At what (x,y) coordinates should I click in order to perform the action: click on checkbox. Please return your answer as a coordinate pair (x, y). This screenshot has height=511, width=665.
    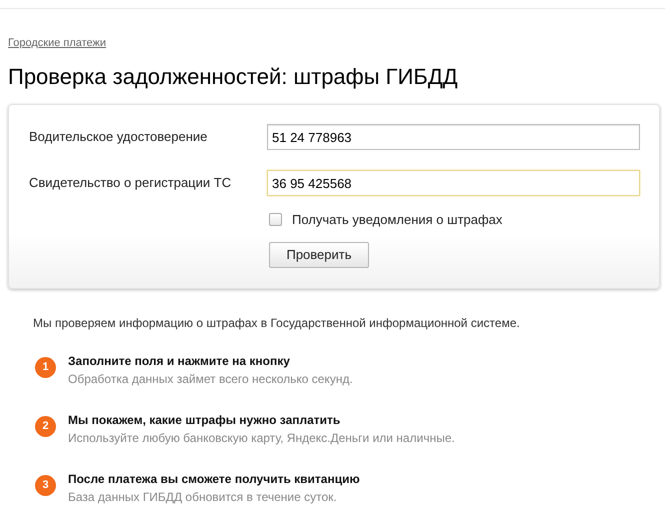
    Looking at the image, I should click on (275, 219).